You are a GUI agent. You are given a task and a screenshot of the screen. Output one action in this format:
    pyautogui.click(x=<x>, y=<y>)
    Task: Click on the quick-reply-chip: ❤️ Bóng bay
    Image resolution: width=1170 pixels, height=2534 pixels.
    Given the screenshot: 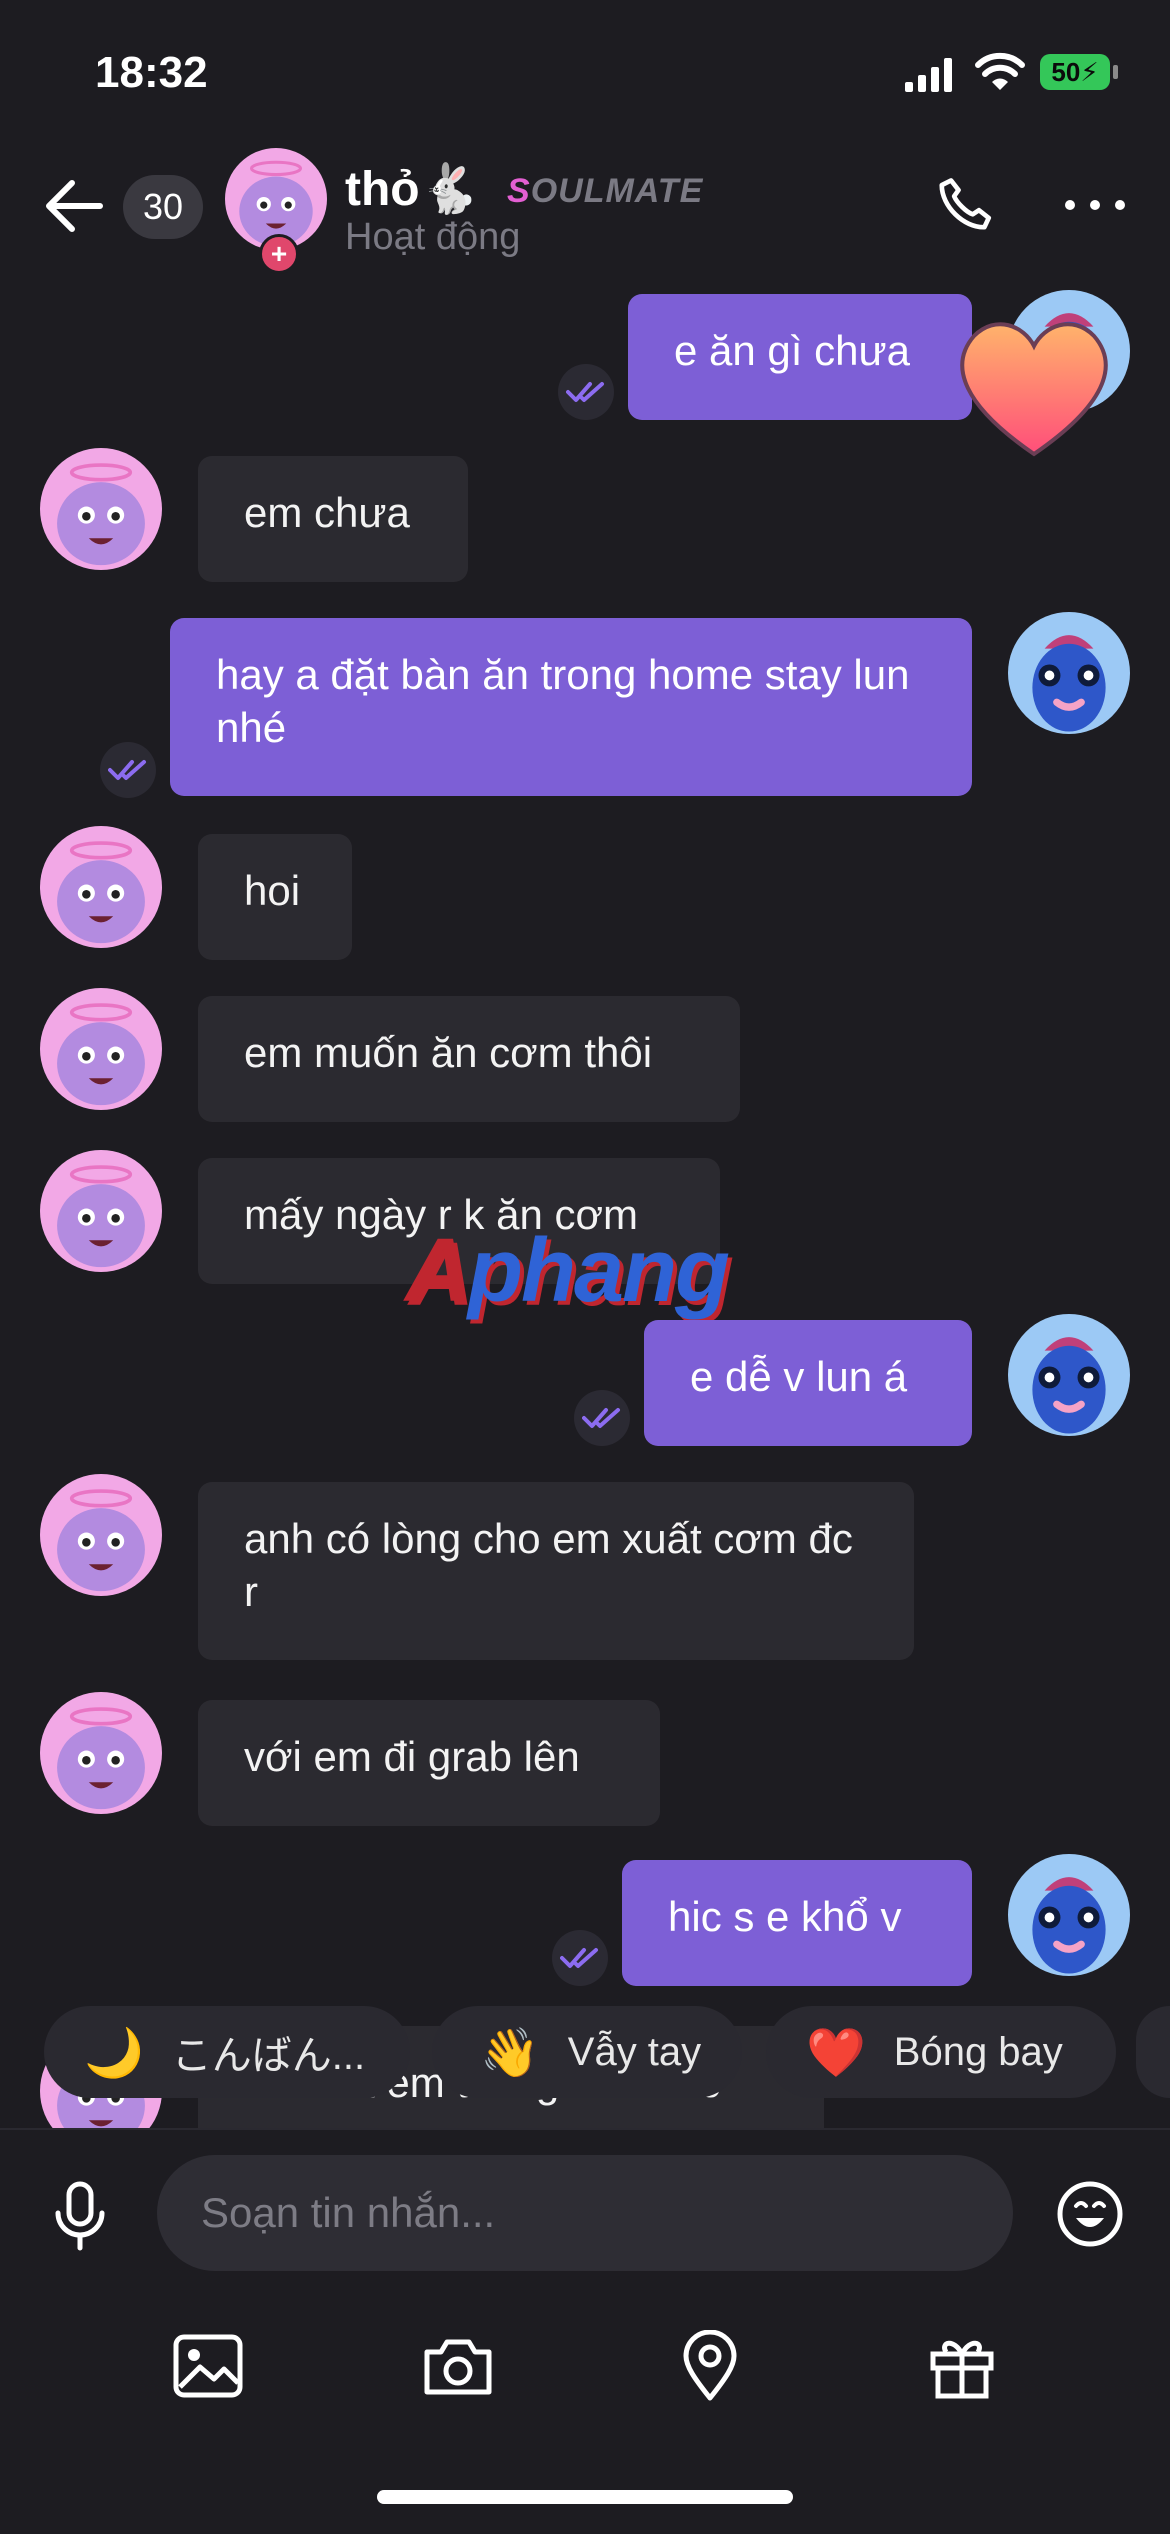 What is the action you would take?
    pyautogui.click(x=941, y=2052)
    